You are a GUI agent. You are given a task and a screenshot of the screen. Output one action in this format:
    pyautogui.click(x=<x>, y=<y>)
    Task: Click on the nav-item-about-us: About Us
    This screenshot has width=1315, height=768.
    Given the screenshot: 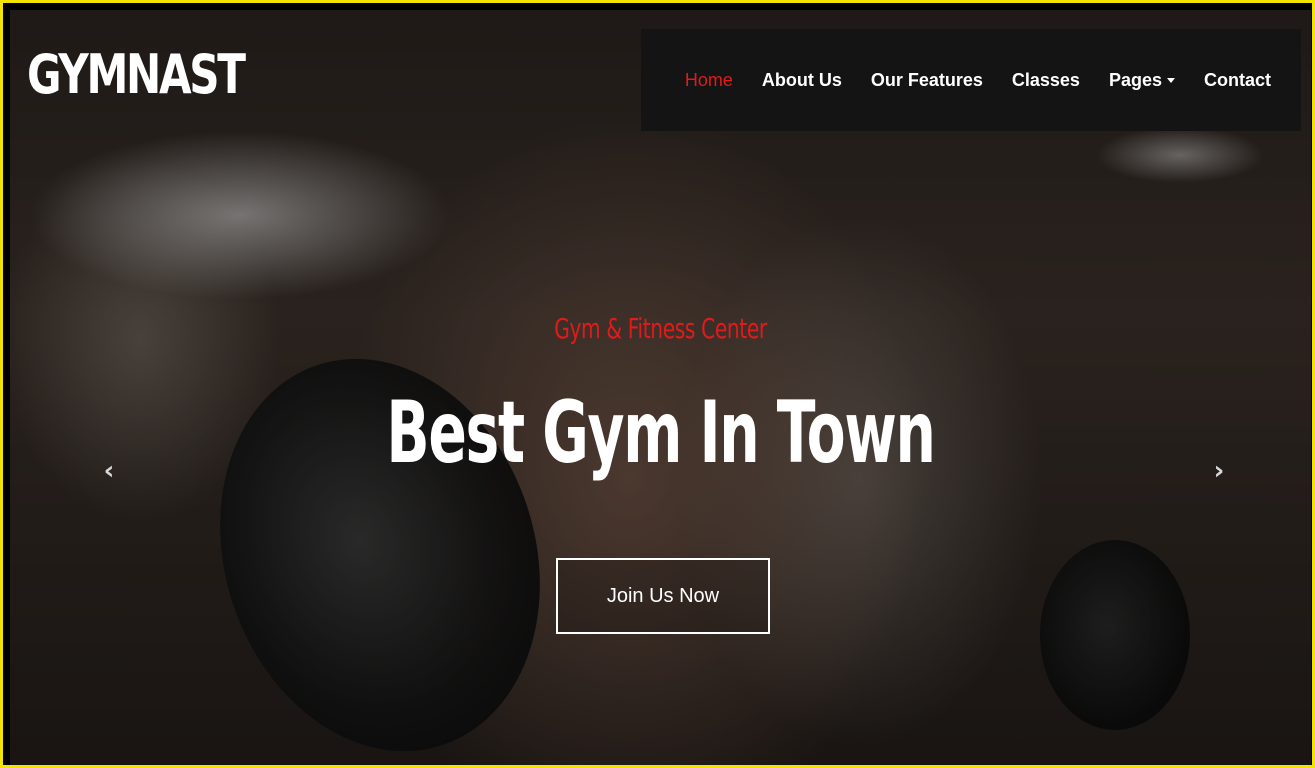 What is the action you would take?
    pyautogui.click(x=802, y=80)
    